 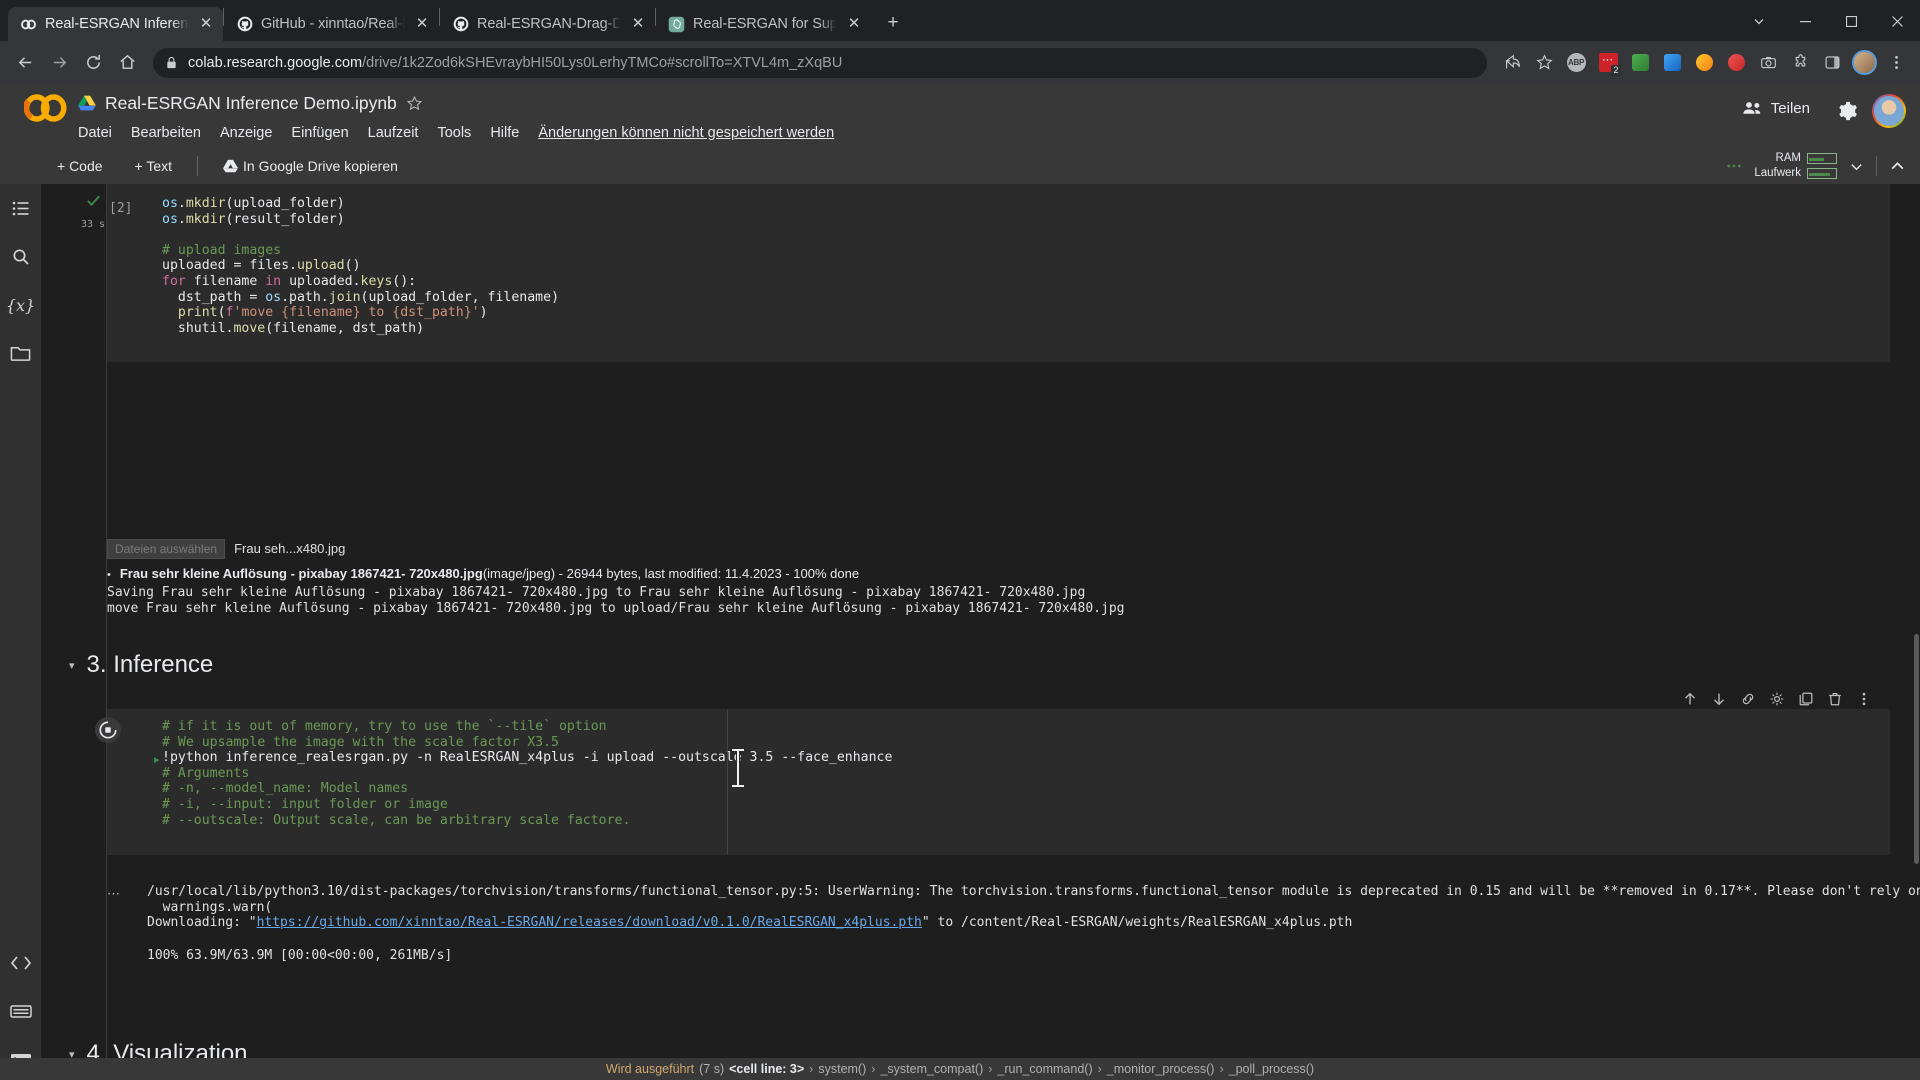 What do you see at coordinates (1734, 166) in the screenshot?
I see `kebab-menu-icon` at bounding box center [1734, 166].